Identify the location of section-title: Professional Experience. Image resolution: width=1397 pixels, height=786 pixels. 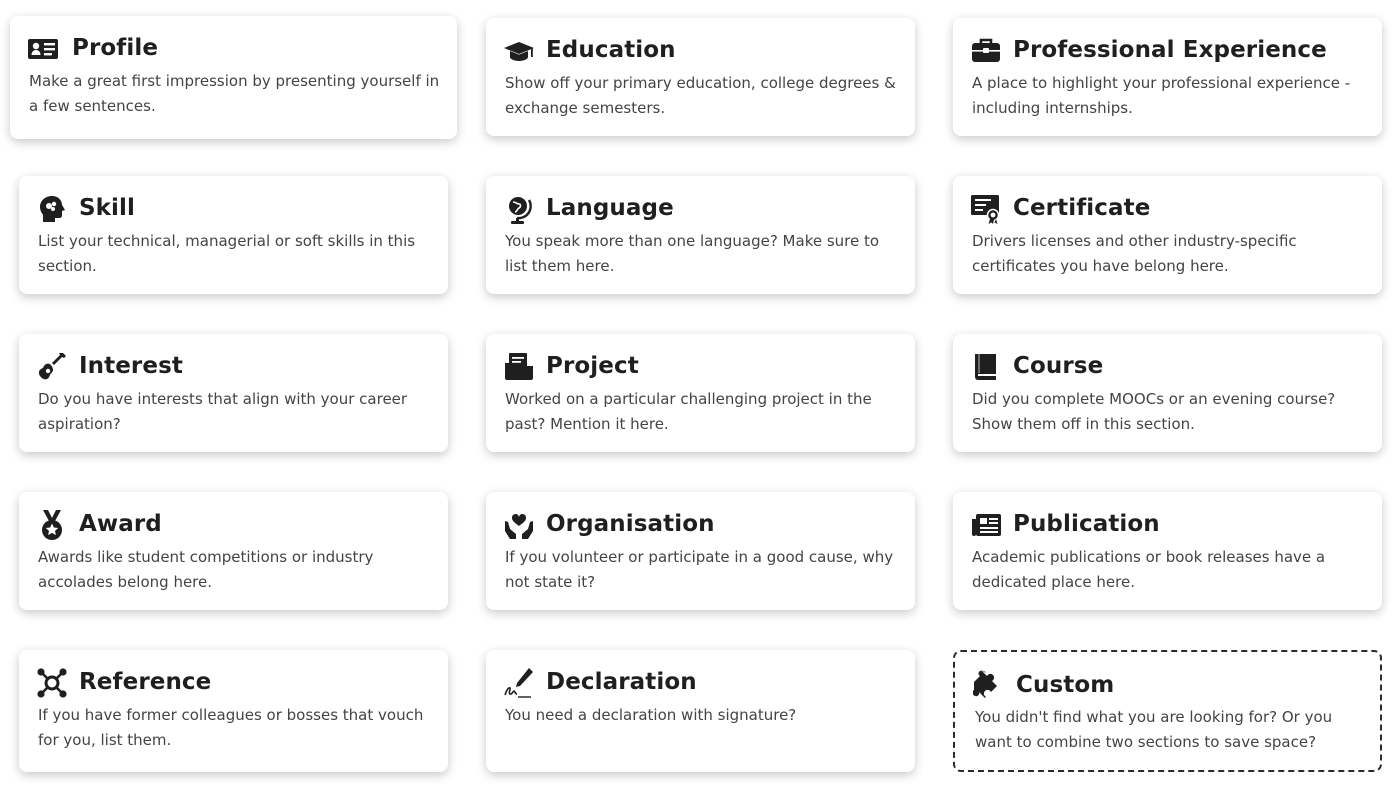
(1170, 50).